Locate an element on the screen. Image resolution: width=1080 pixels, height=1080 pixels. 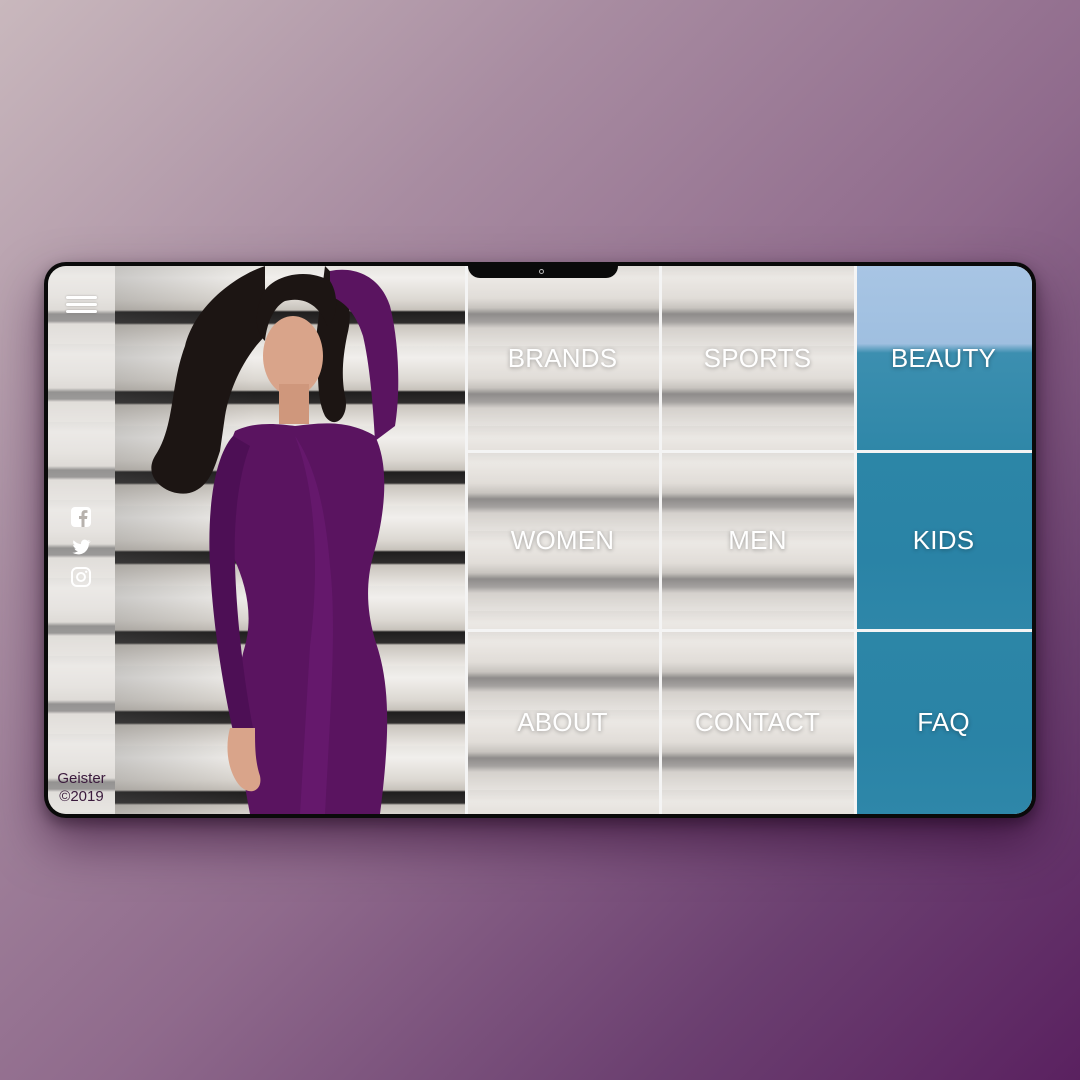
tile-contact: CONTACT is located at coordinates (757, 722).